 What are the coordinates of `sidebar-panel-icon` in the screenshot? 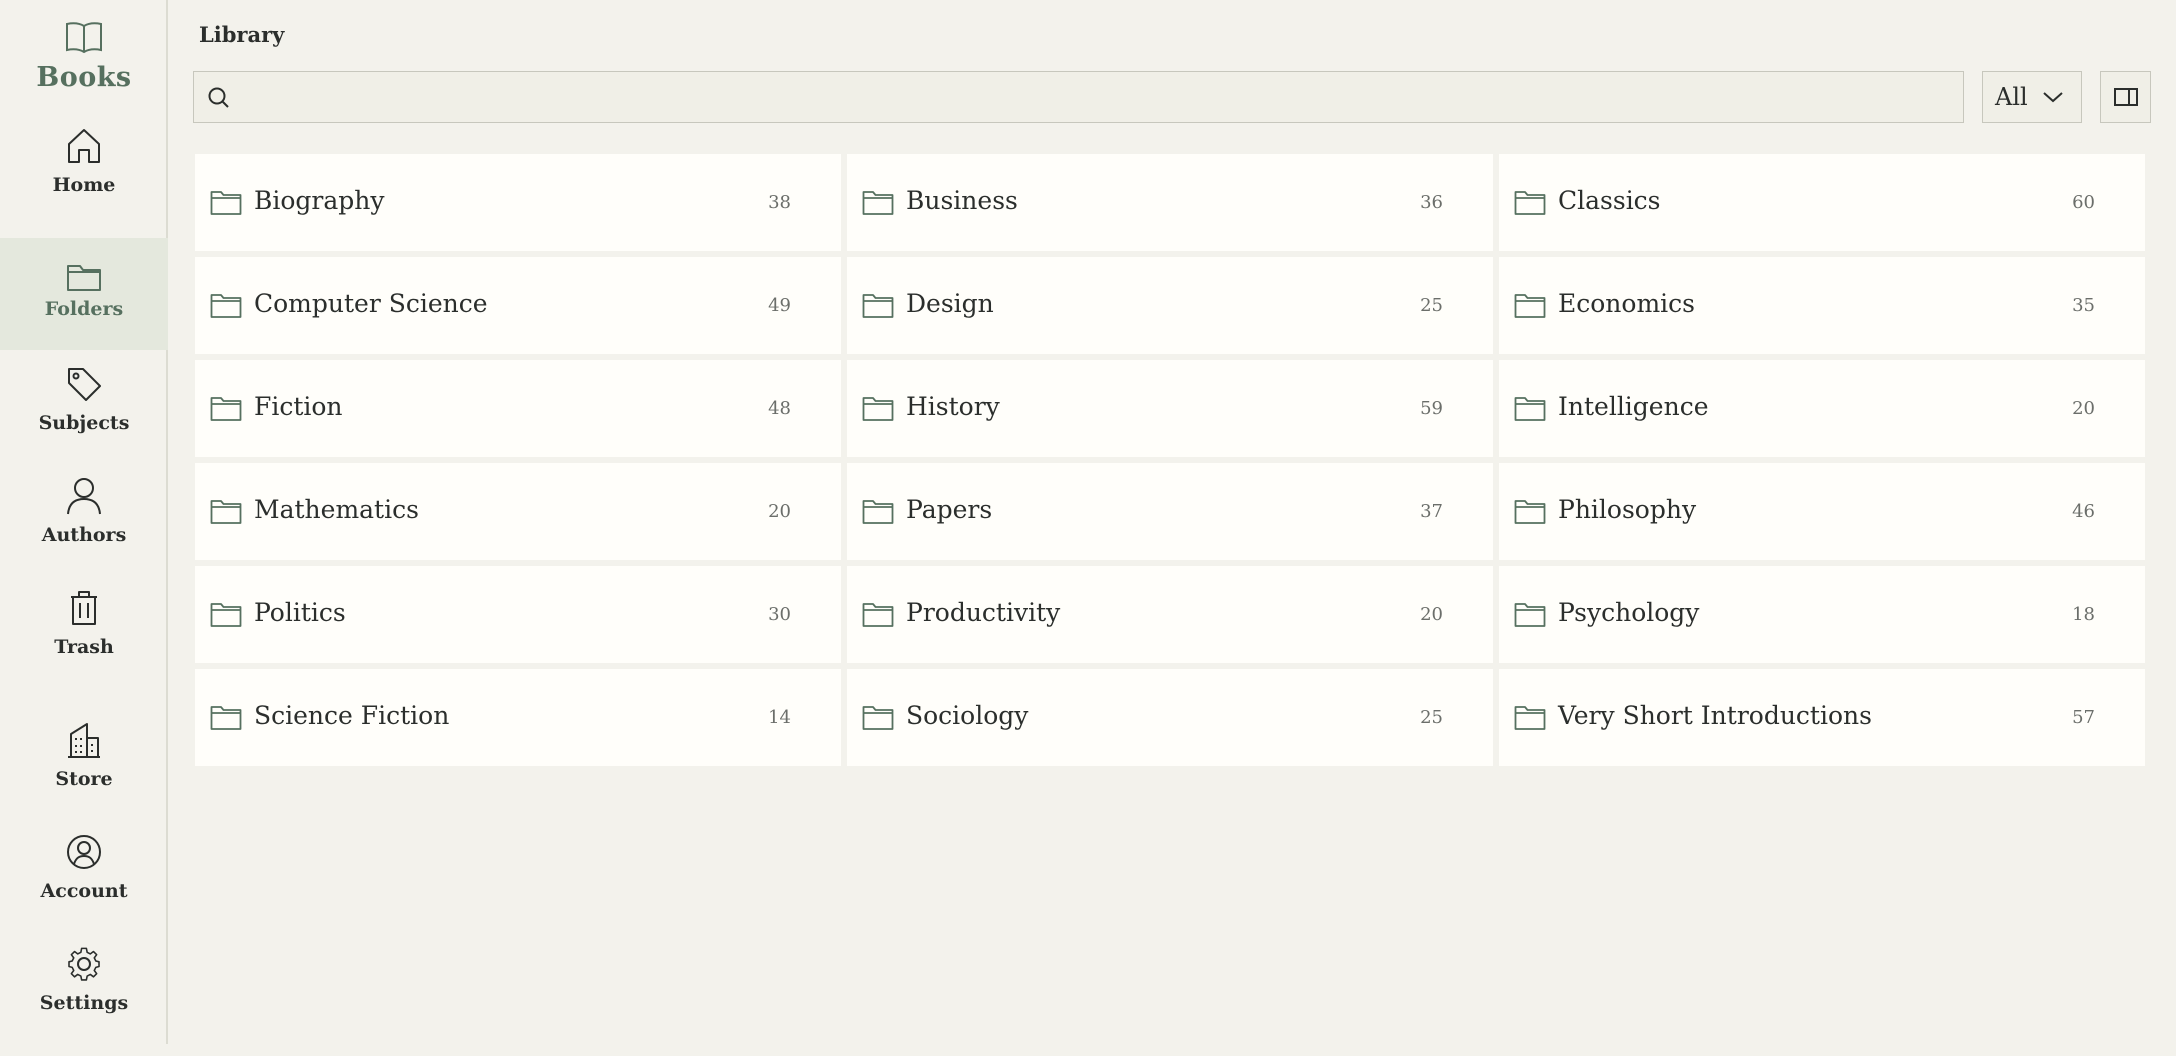 It's located at (2125, 97).